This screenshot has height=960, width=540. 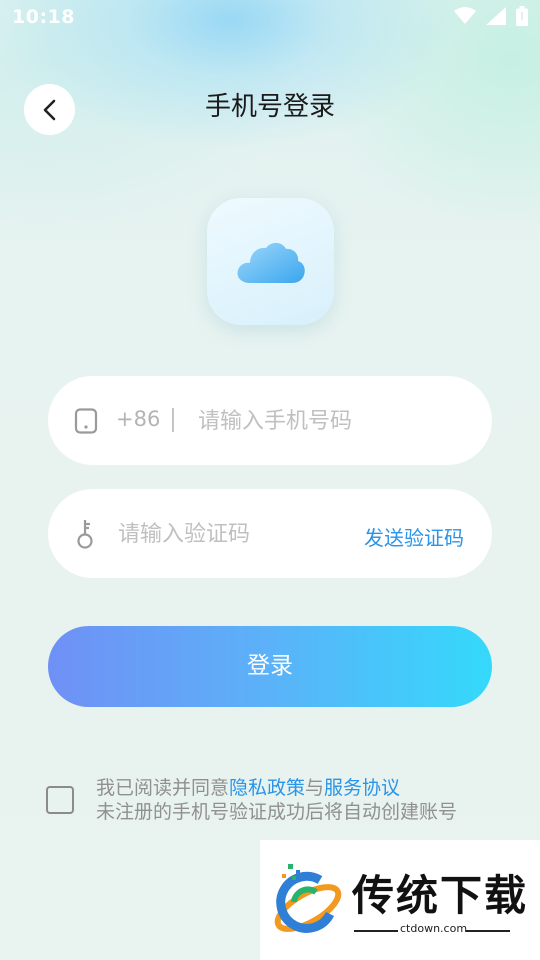 I want to click on watermark-brand: 传统下载, so click(x=440, y=895).